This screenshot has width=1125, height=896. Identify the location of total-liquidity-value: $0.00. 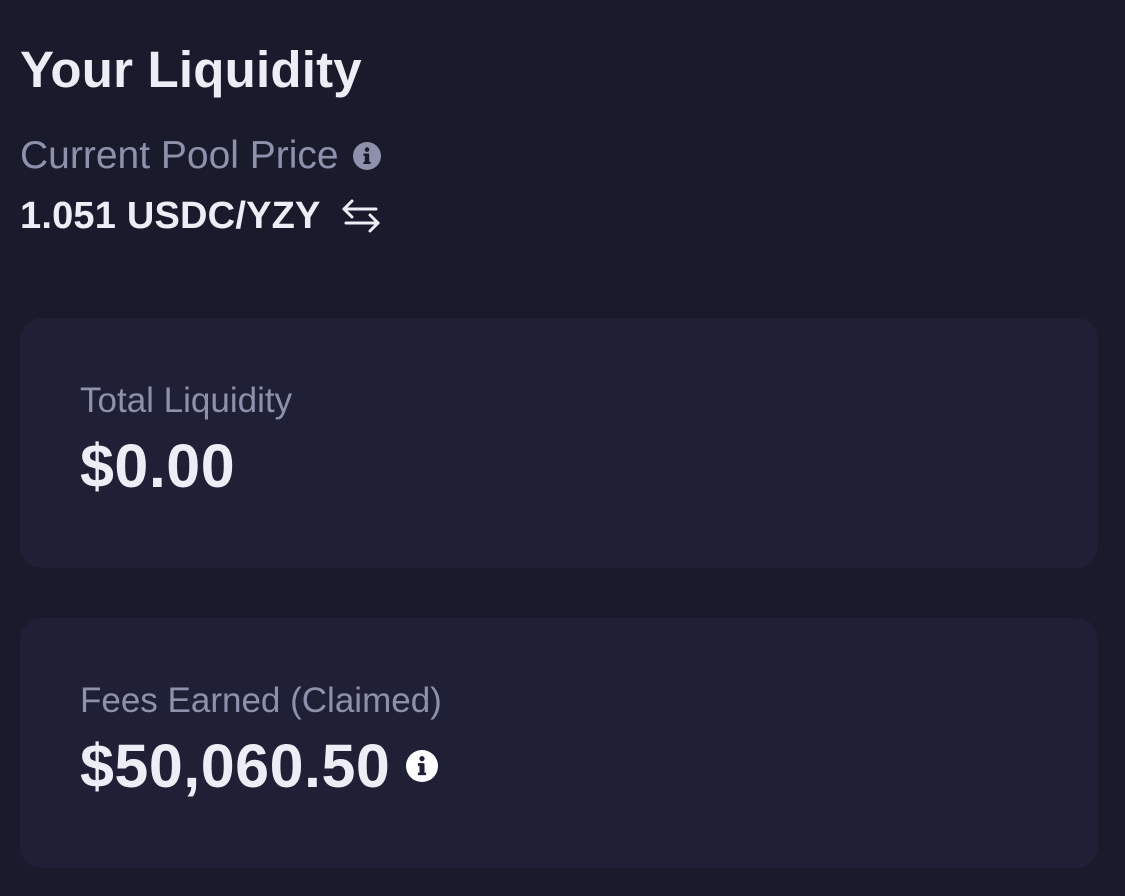
(158, 466).